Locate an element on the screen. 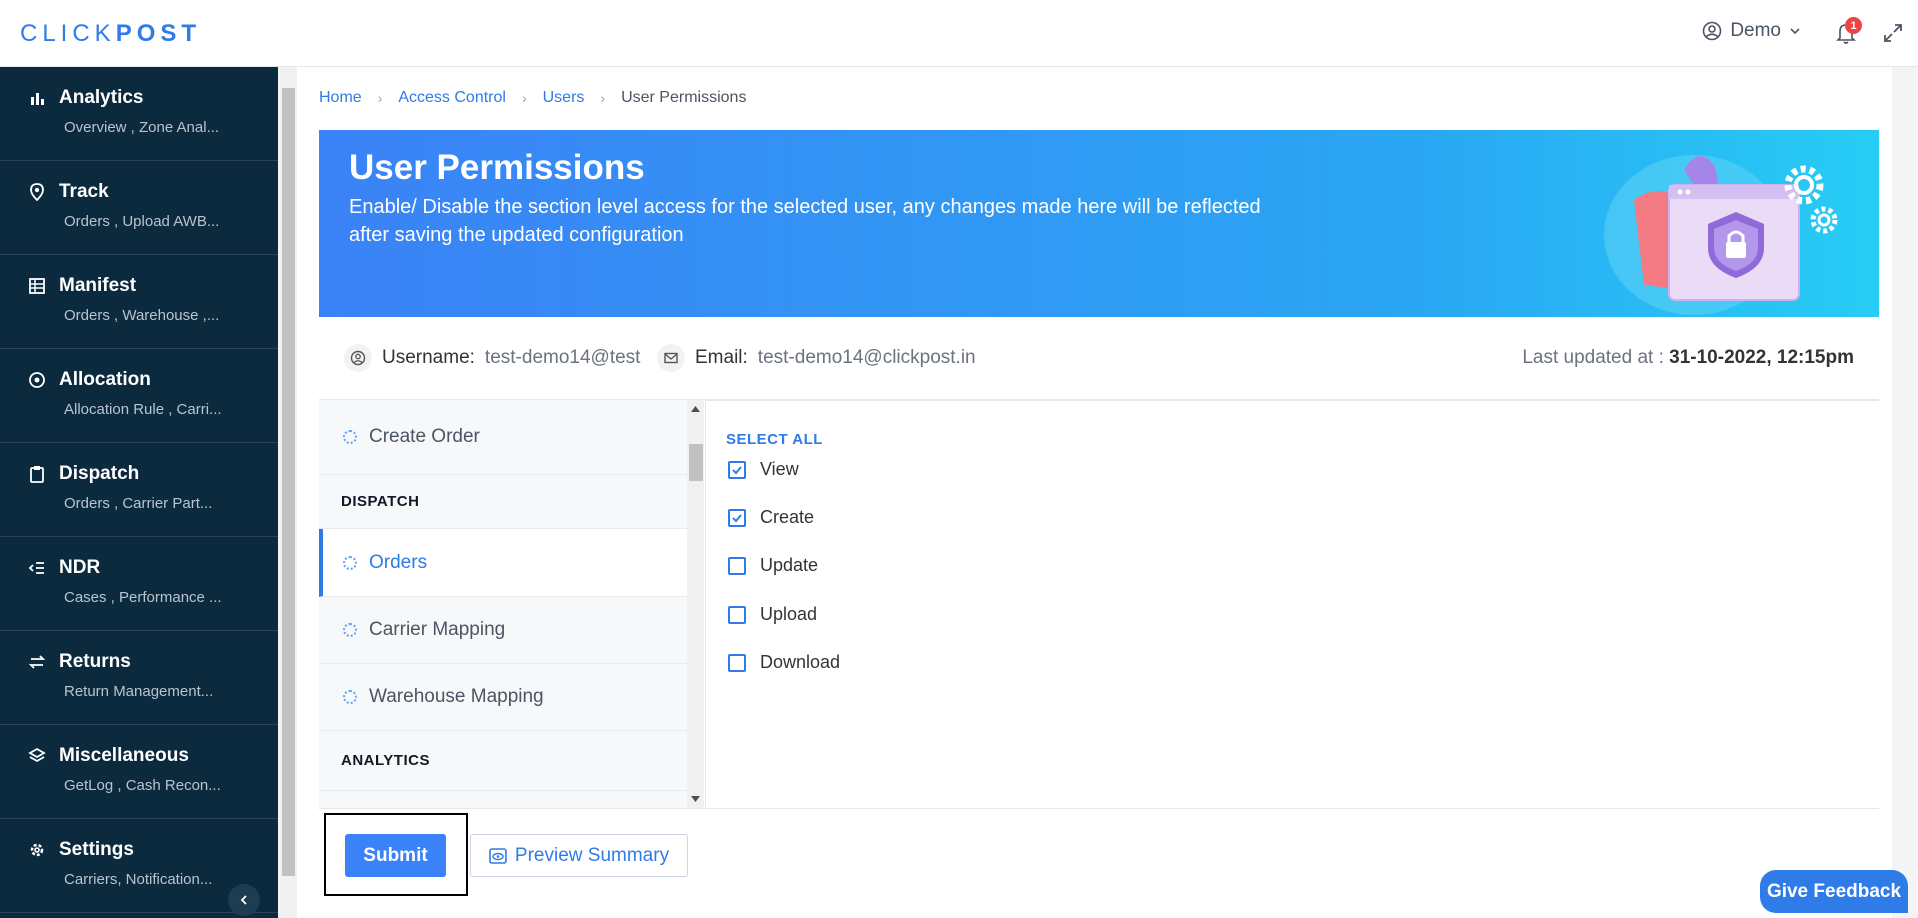 The width and height of the screenshot is (1918, 918). give-feedback-button: Give Feedback is located at coordinates (1834, 891).